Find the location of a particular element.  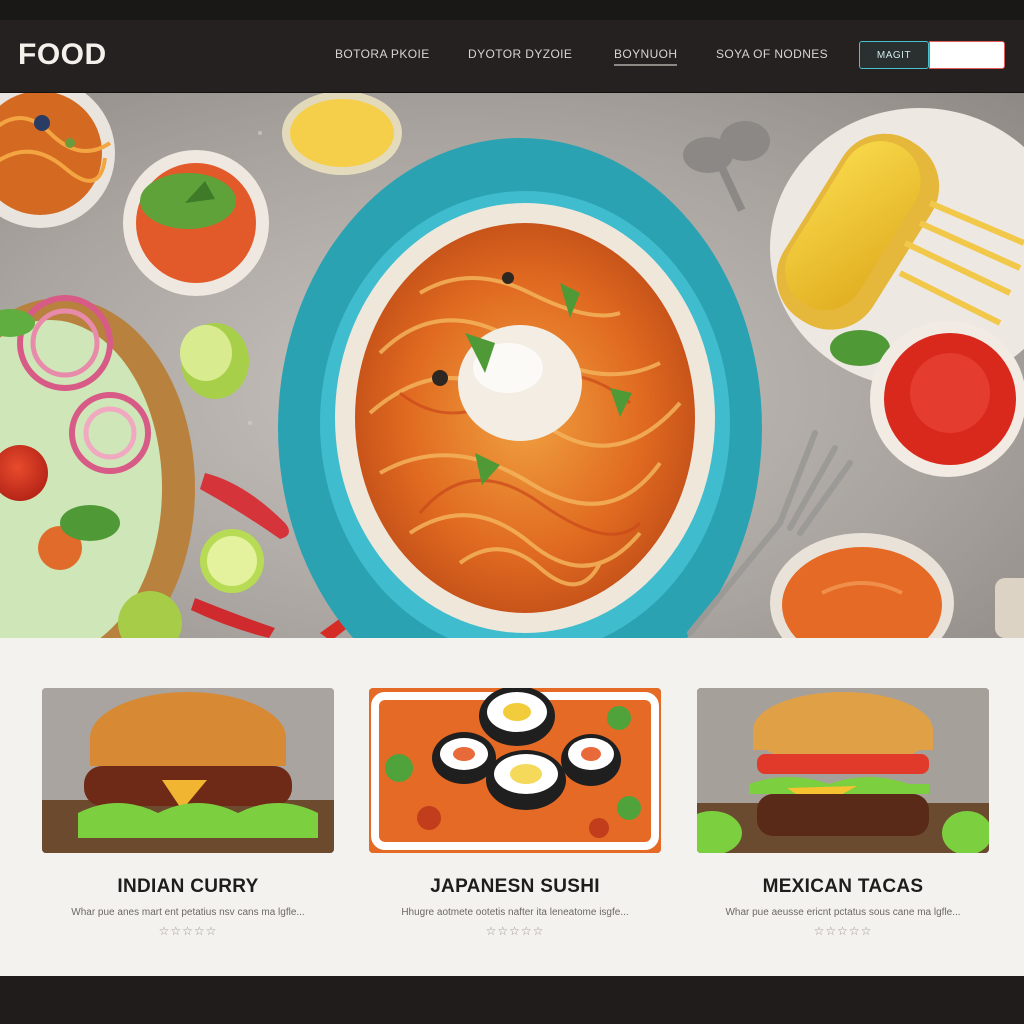

search-input is located at coordinates (967, 55).